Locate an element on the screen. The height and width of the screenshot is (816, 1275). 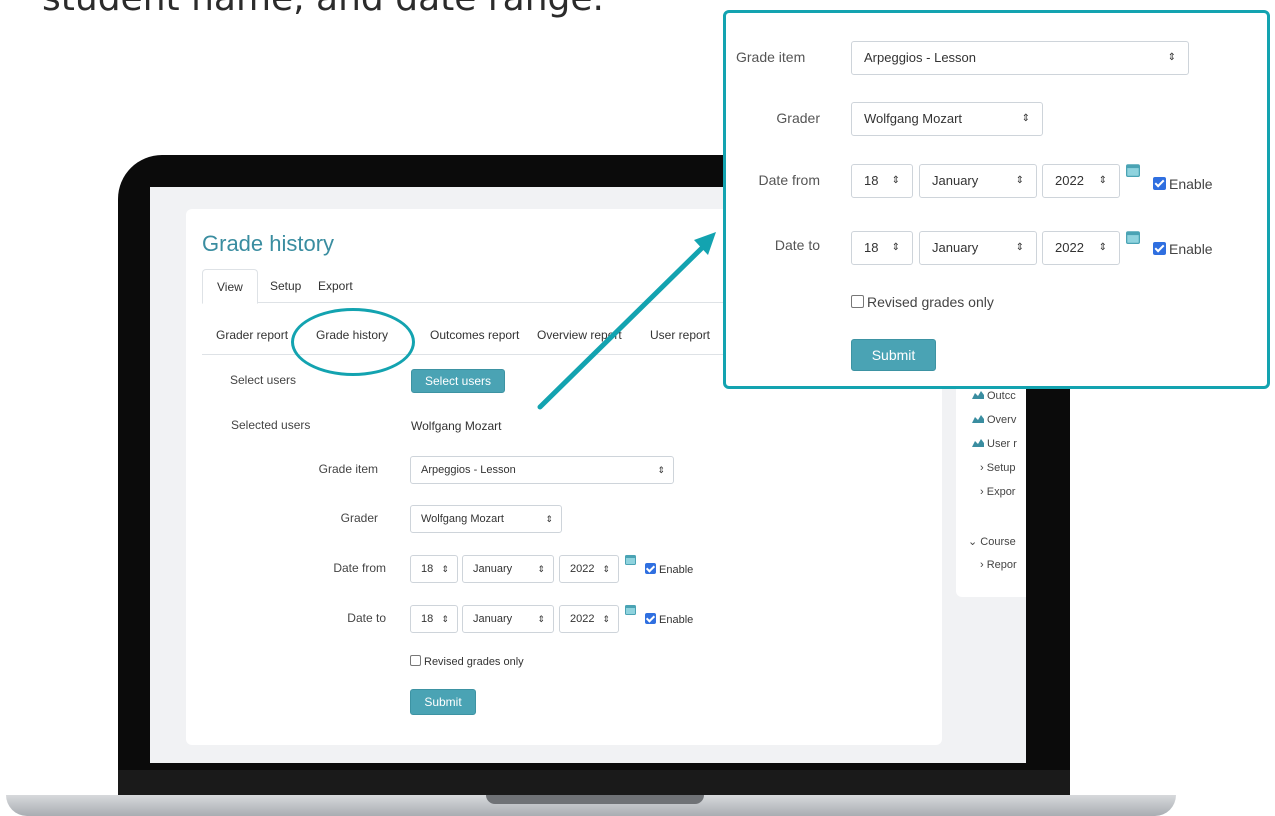
date-from-enable-checkbox: Enable is located at coordinates (1183, 184).